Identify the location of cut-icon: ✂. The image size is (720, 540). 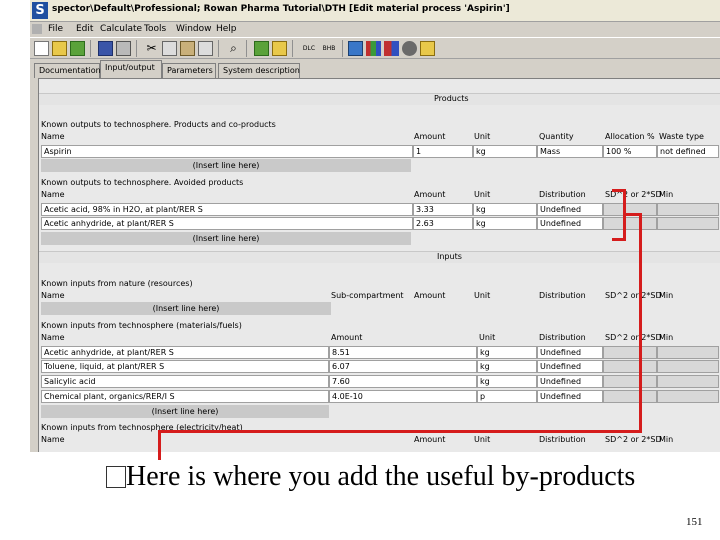
(151, 48).